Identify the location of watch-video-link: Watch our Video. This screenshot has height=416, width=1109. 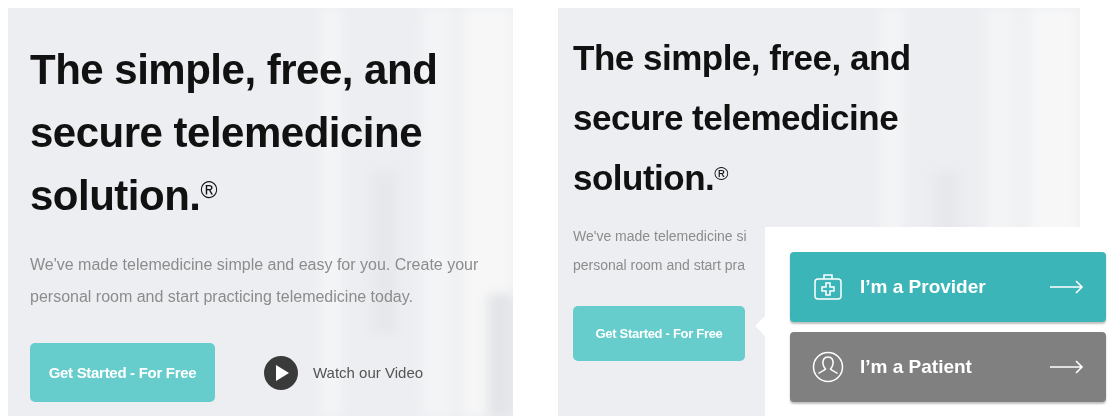
(343, 372).